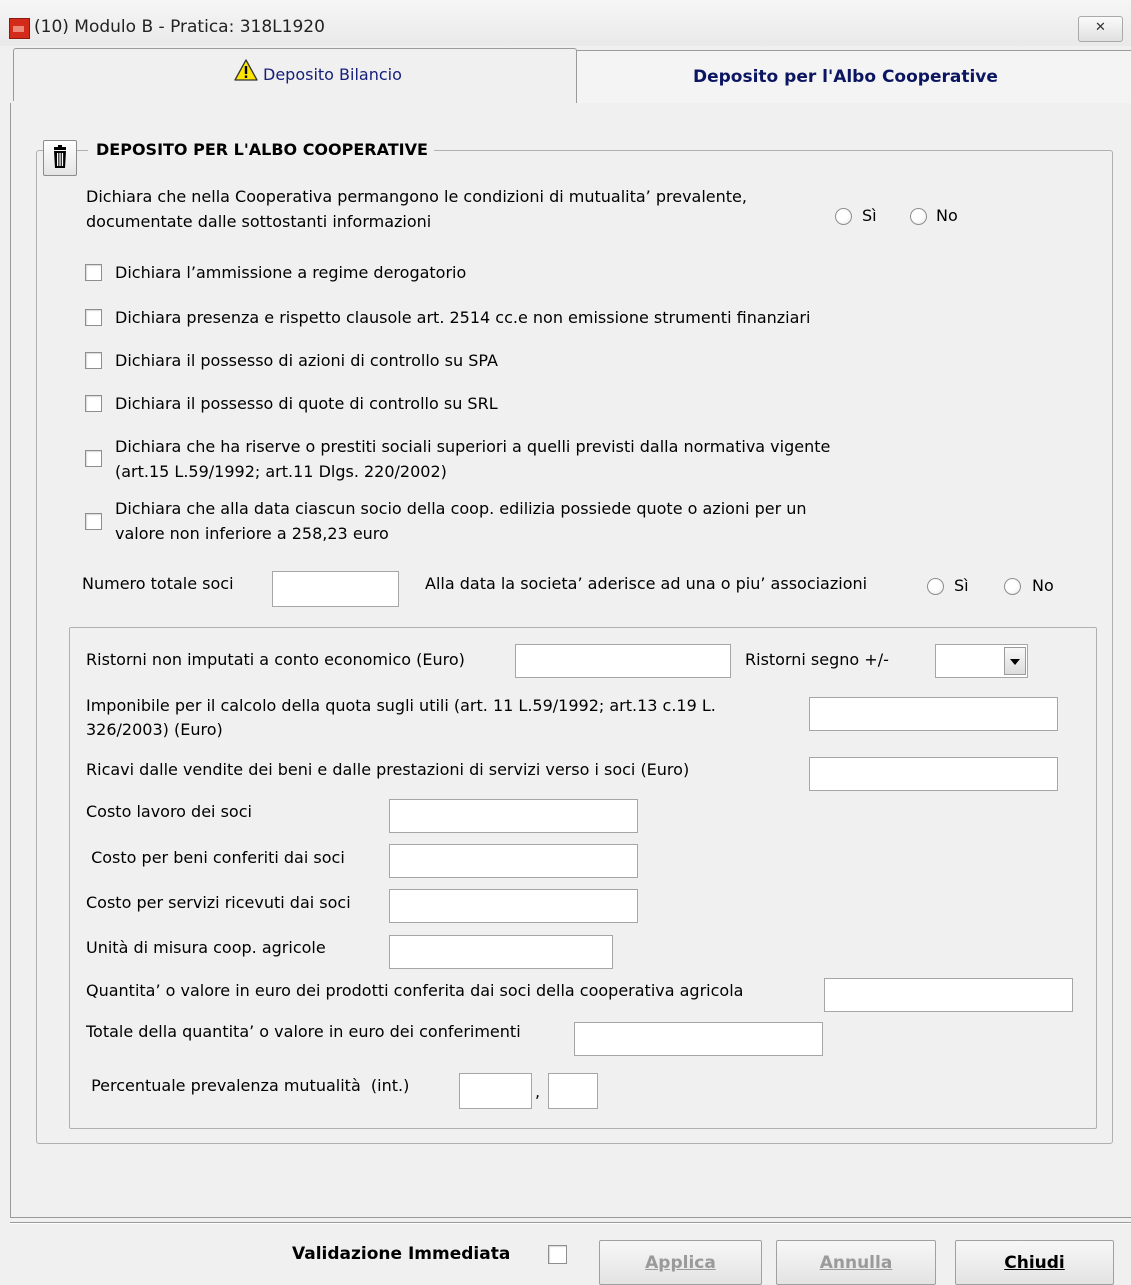  I want to click on unita-misura-label: Unità di misura coop. agricole, so click(206, 947).